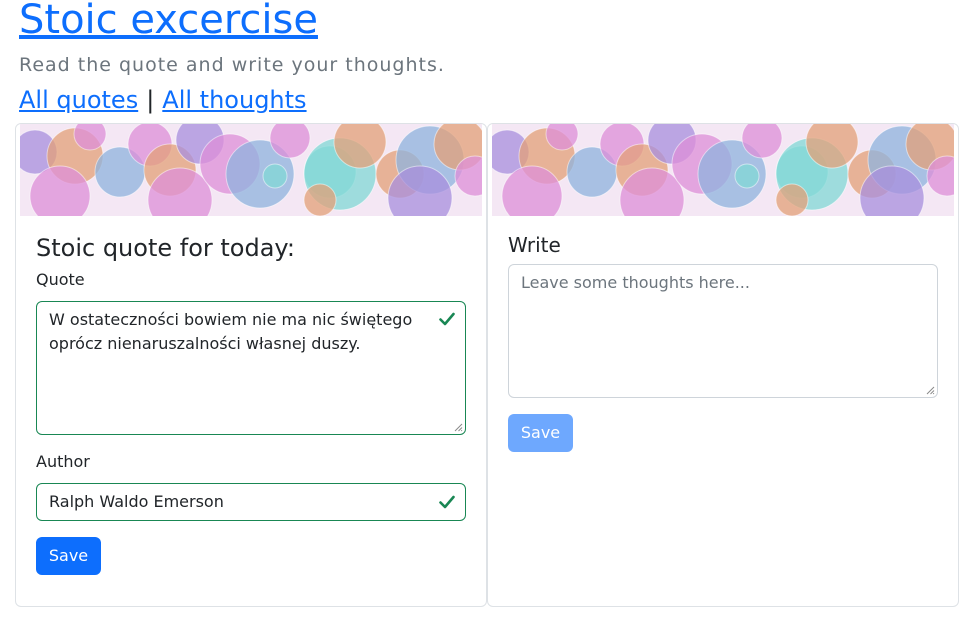 The image size is (971, 631). Describe the element at coordinates (168, 24) in the screenshot. I see `page-title-link: Stoic excercise` at that location.